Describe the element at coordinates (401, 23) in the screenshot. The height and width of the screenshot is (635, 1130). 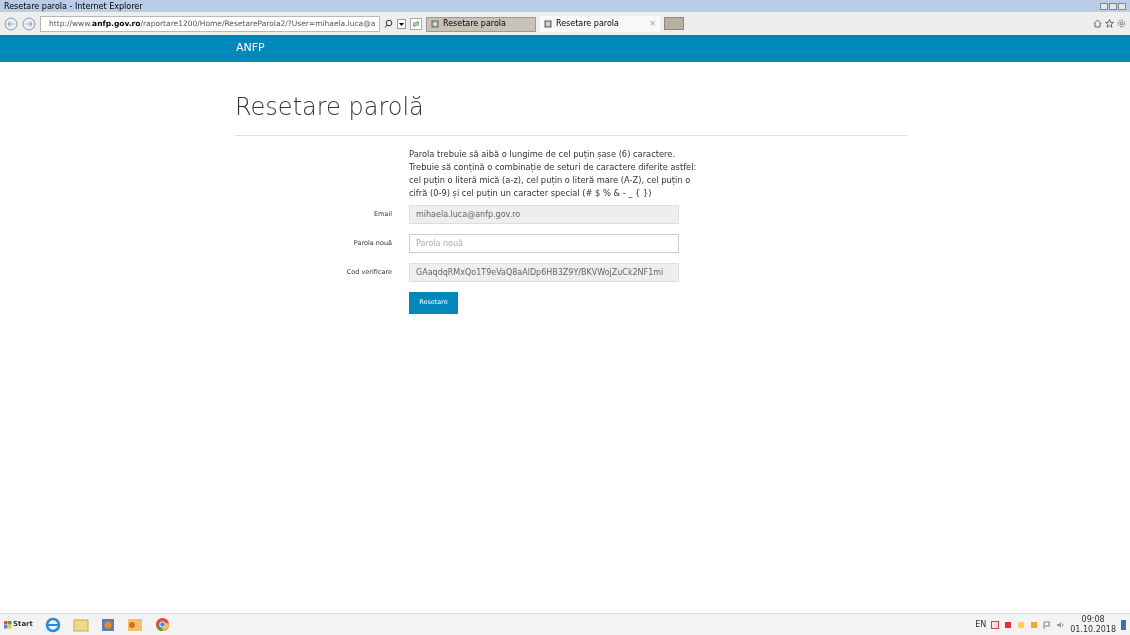
I see `dropdown-icon` at that location.